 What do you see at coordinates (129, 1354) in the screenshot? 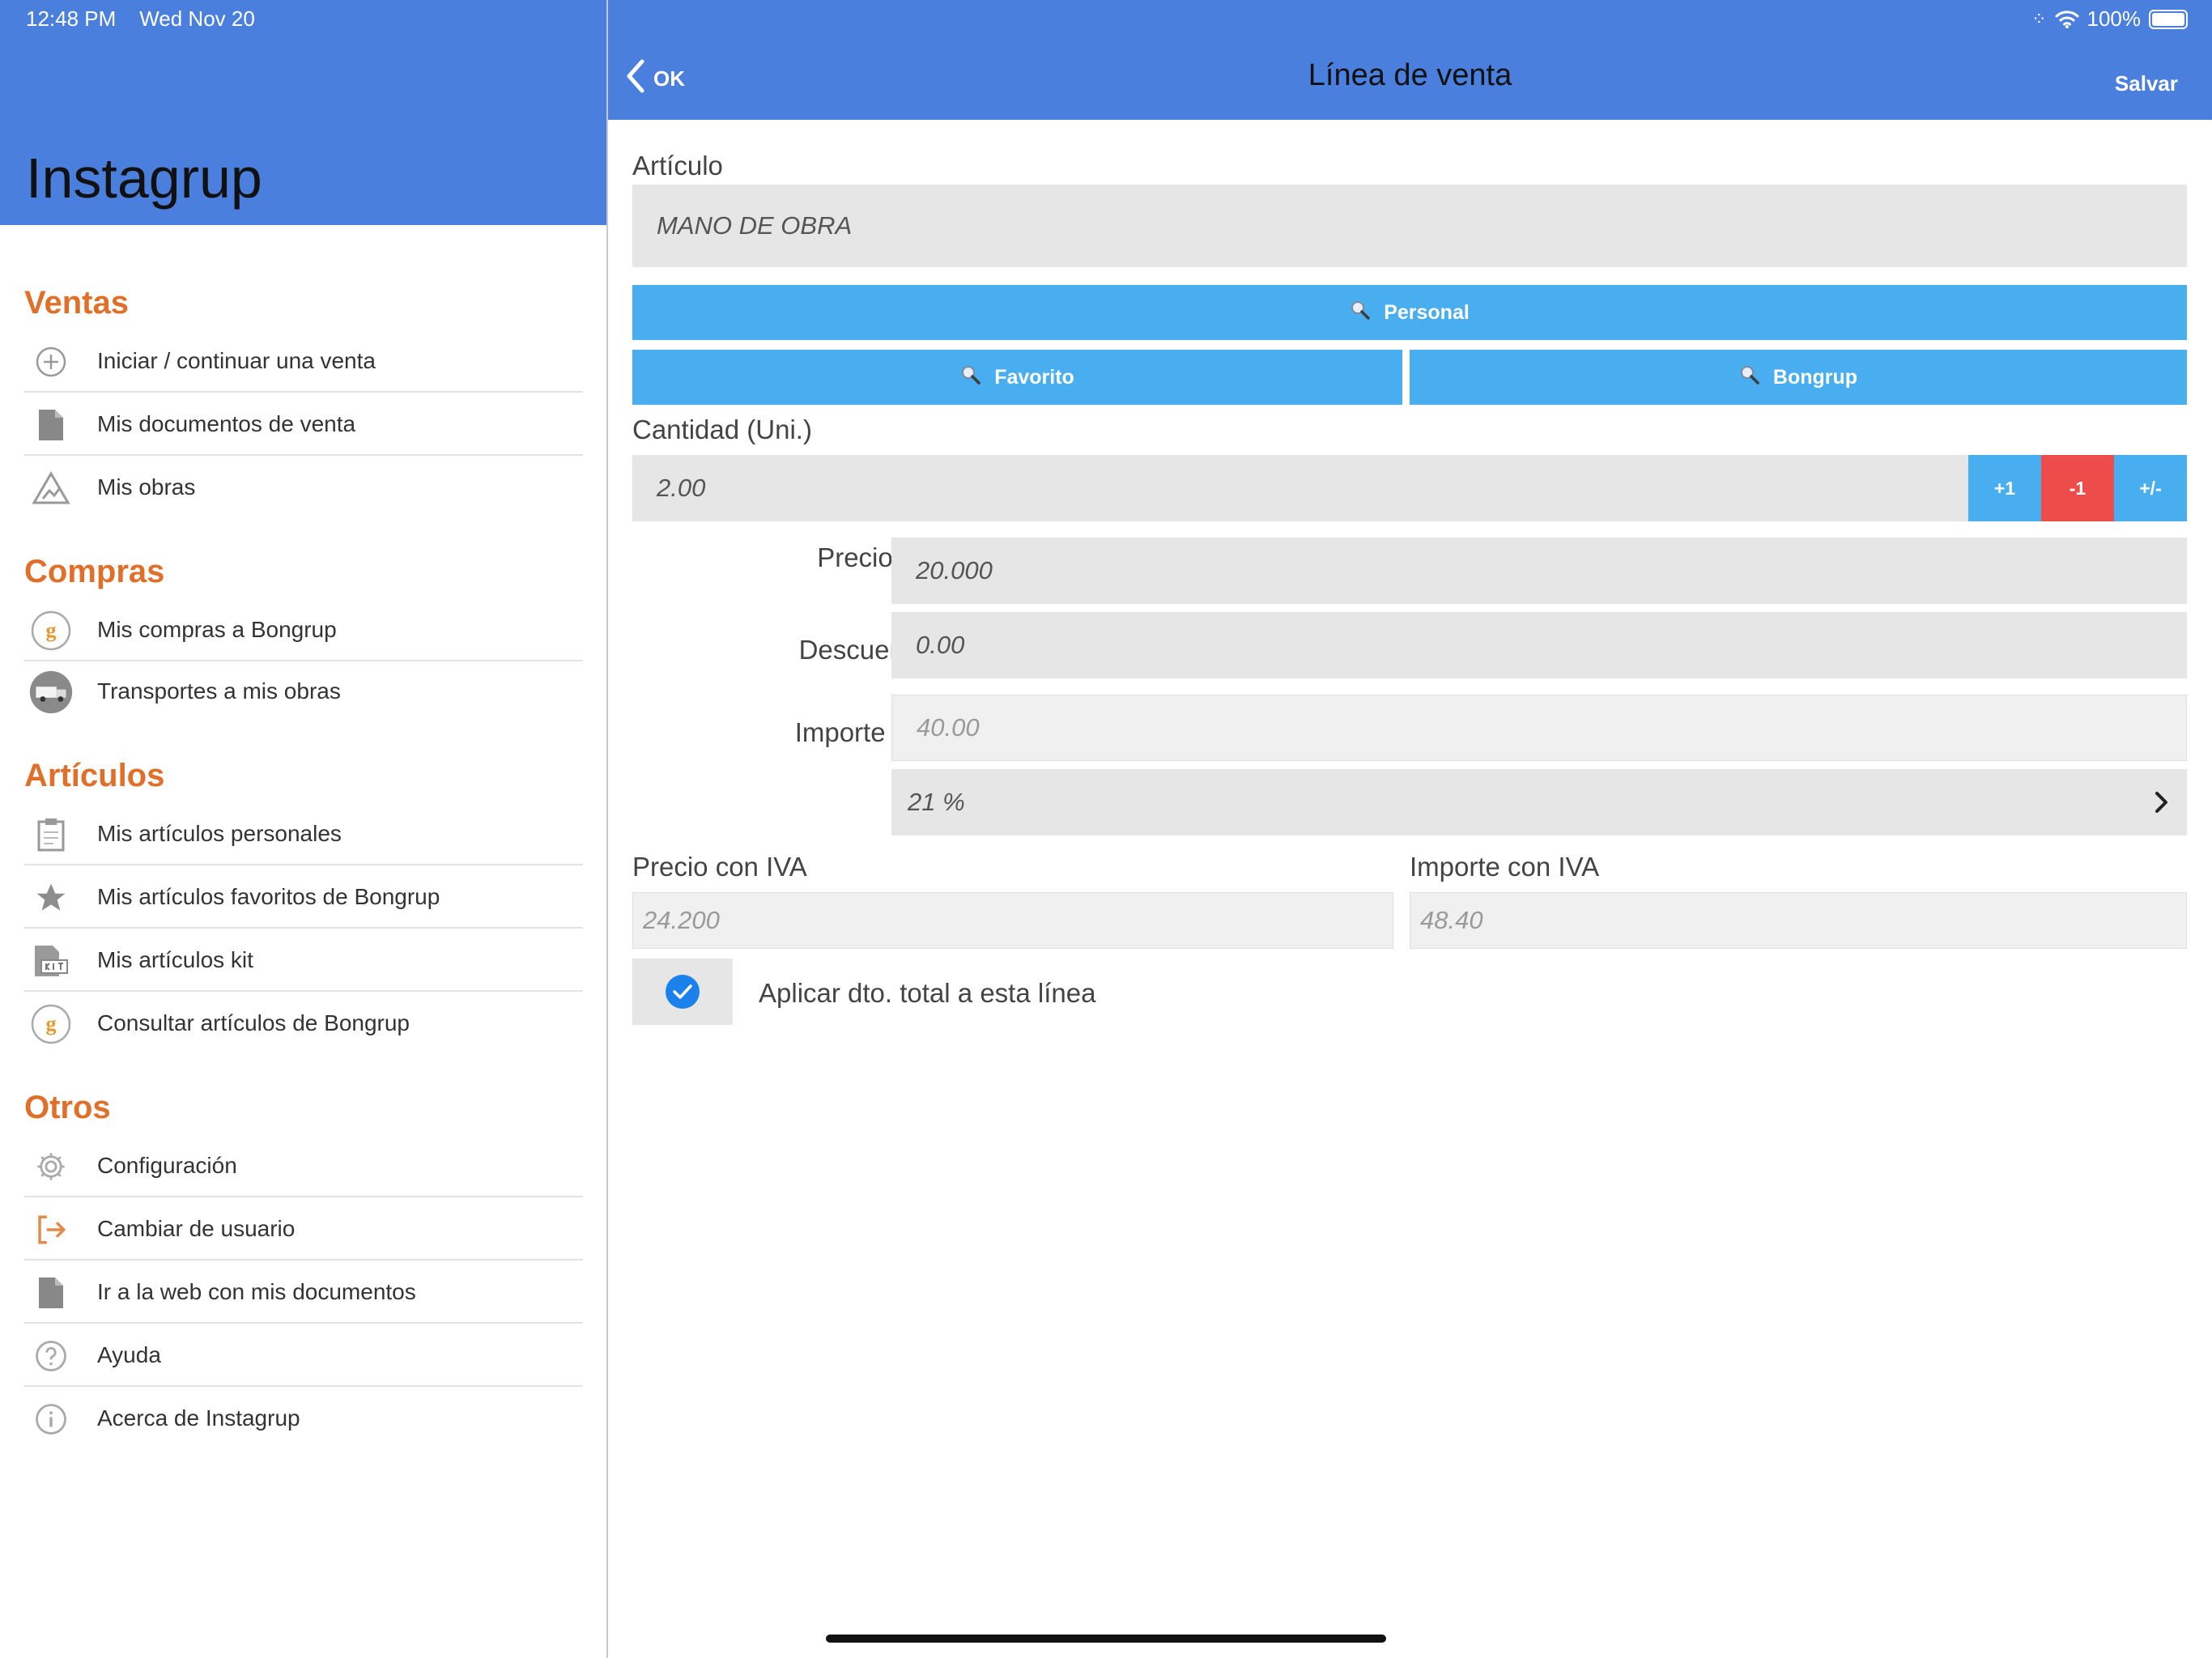
I see `menu-label: Ayuda` at bounding box center [129, 1354].